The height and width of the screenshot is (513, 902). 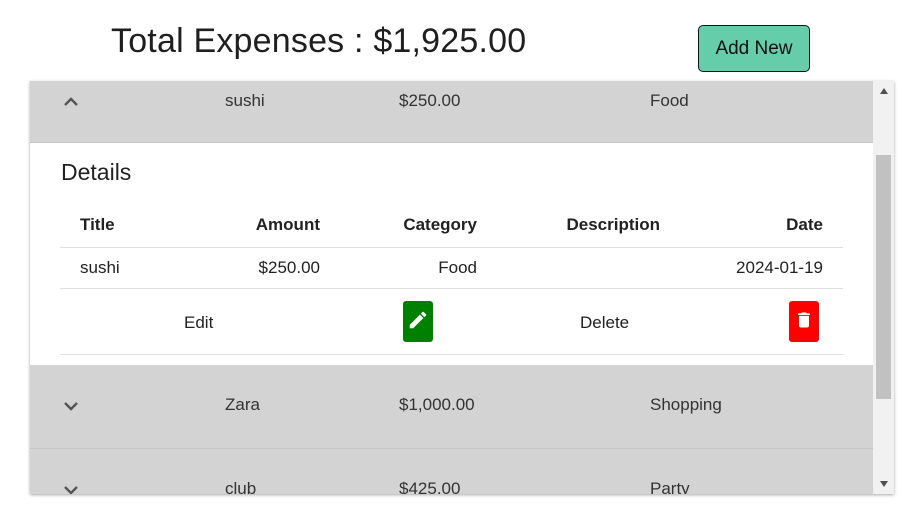 I want to click on expense-amount: $250.00, so click(x=430, y=100).